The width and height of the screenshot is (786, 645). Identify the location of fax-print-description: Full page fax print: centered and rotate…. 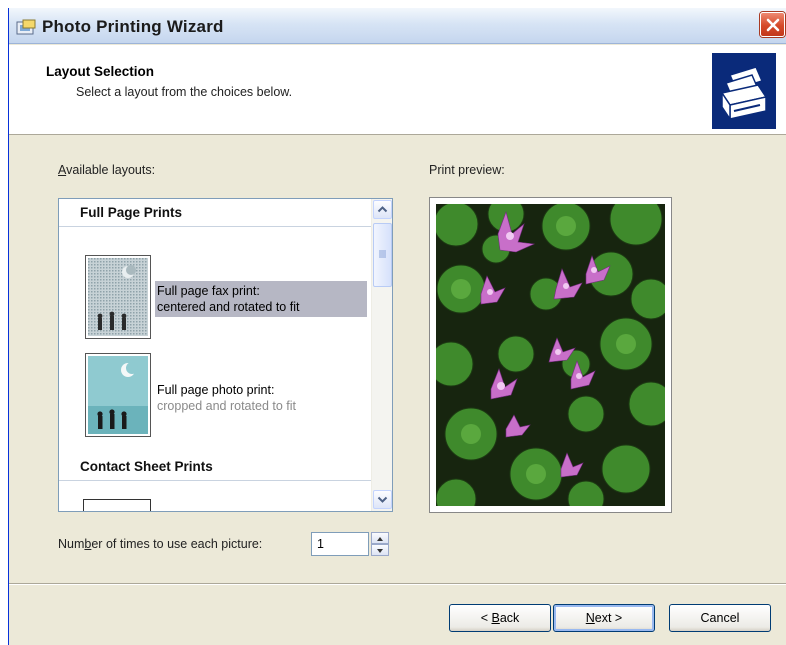
(261, 299).